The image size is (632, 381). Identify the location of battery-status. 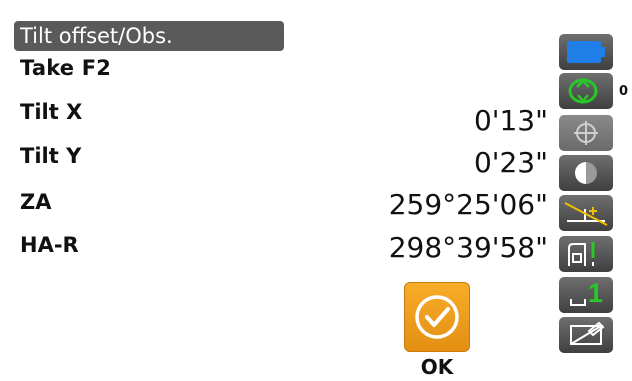
(586, 52).